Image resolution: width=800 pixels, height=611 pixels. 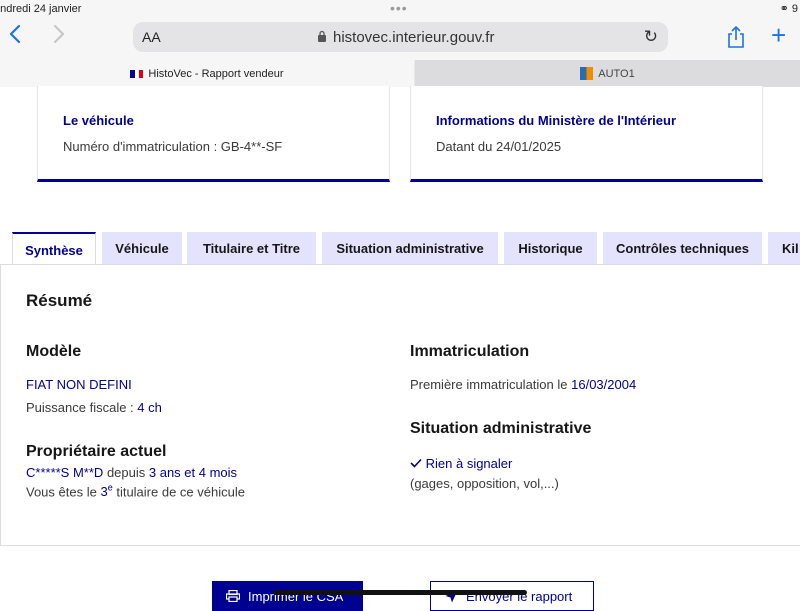 What do you see at coordinates (604, 384) in the screenshot?
I see `first-registration-date: 16/03/2004` at bounding box center [604, 384].